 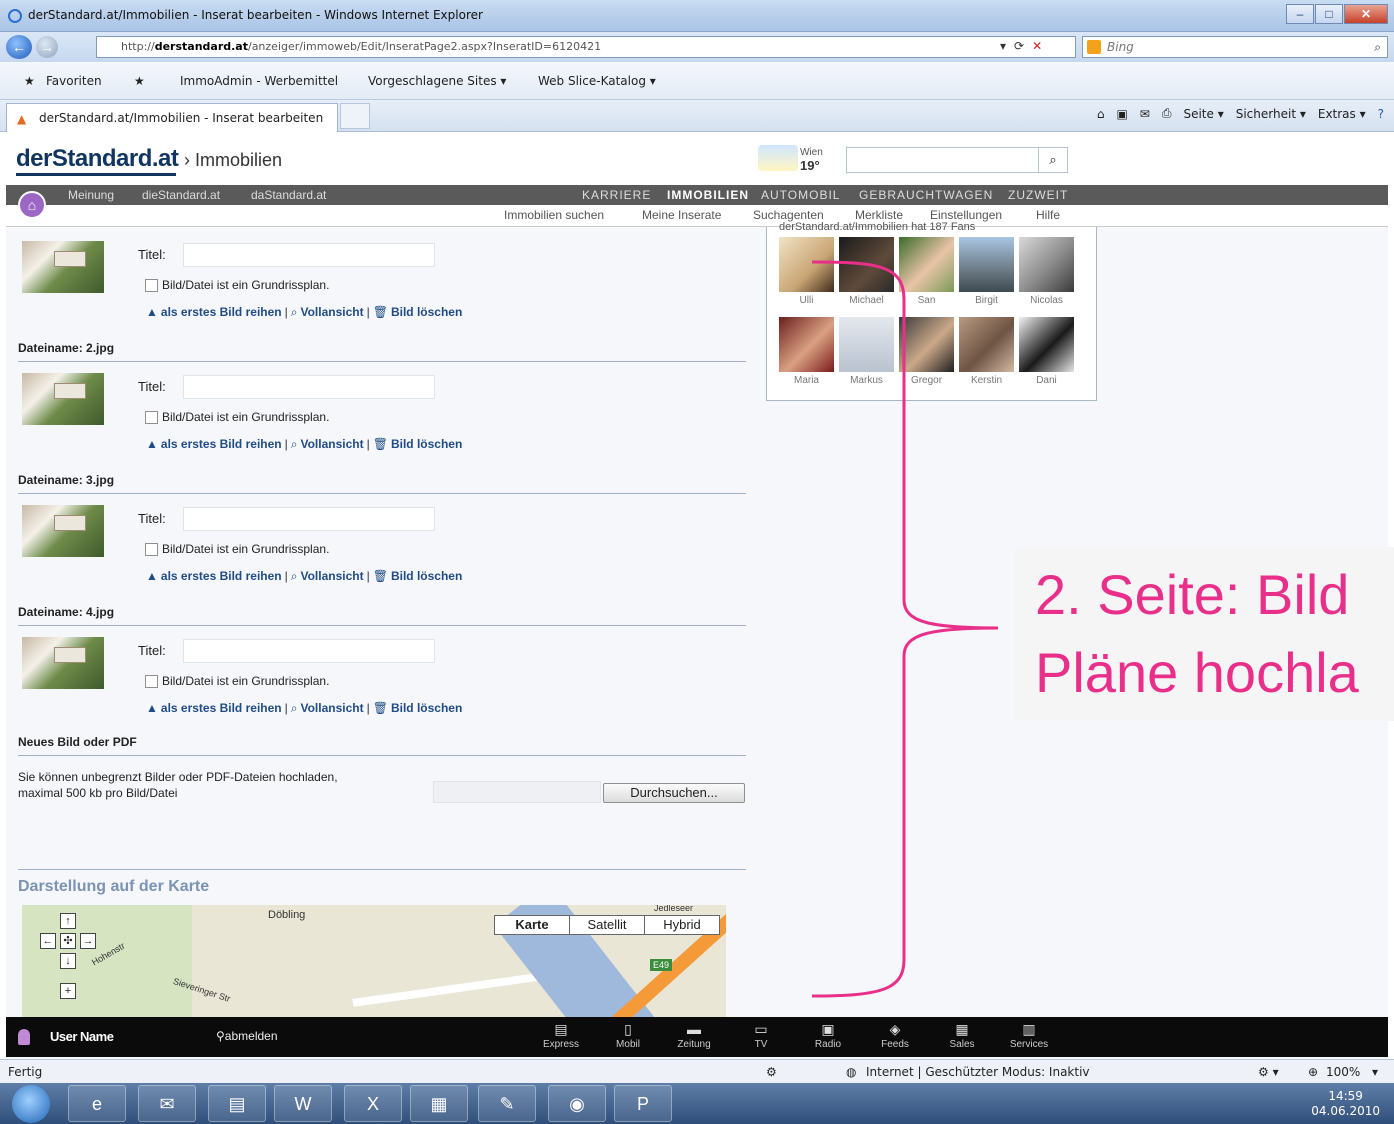 What do you see at coordinates (1300, 14) in the screenshot?
I see `minimize-button: –` at bounding box center [1300, 14].